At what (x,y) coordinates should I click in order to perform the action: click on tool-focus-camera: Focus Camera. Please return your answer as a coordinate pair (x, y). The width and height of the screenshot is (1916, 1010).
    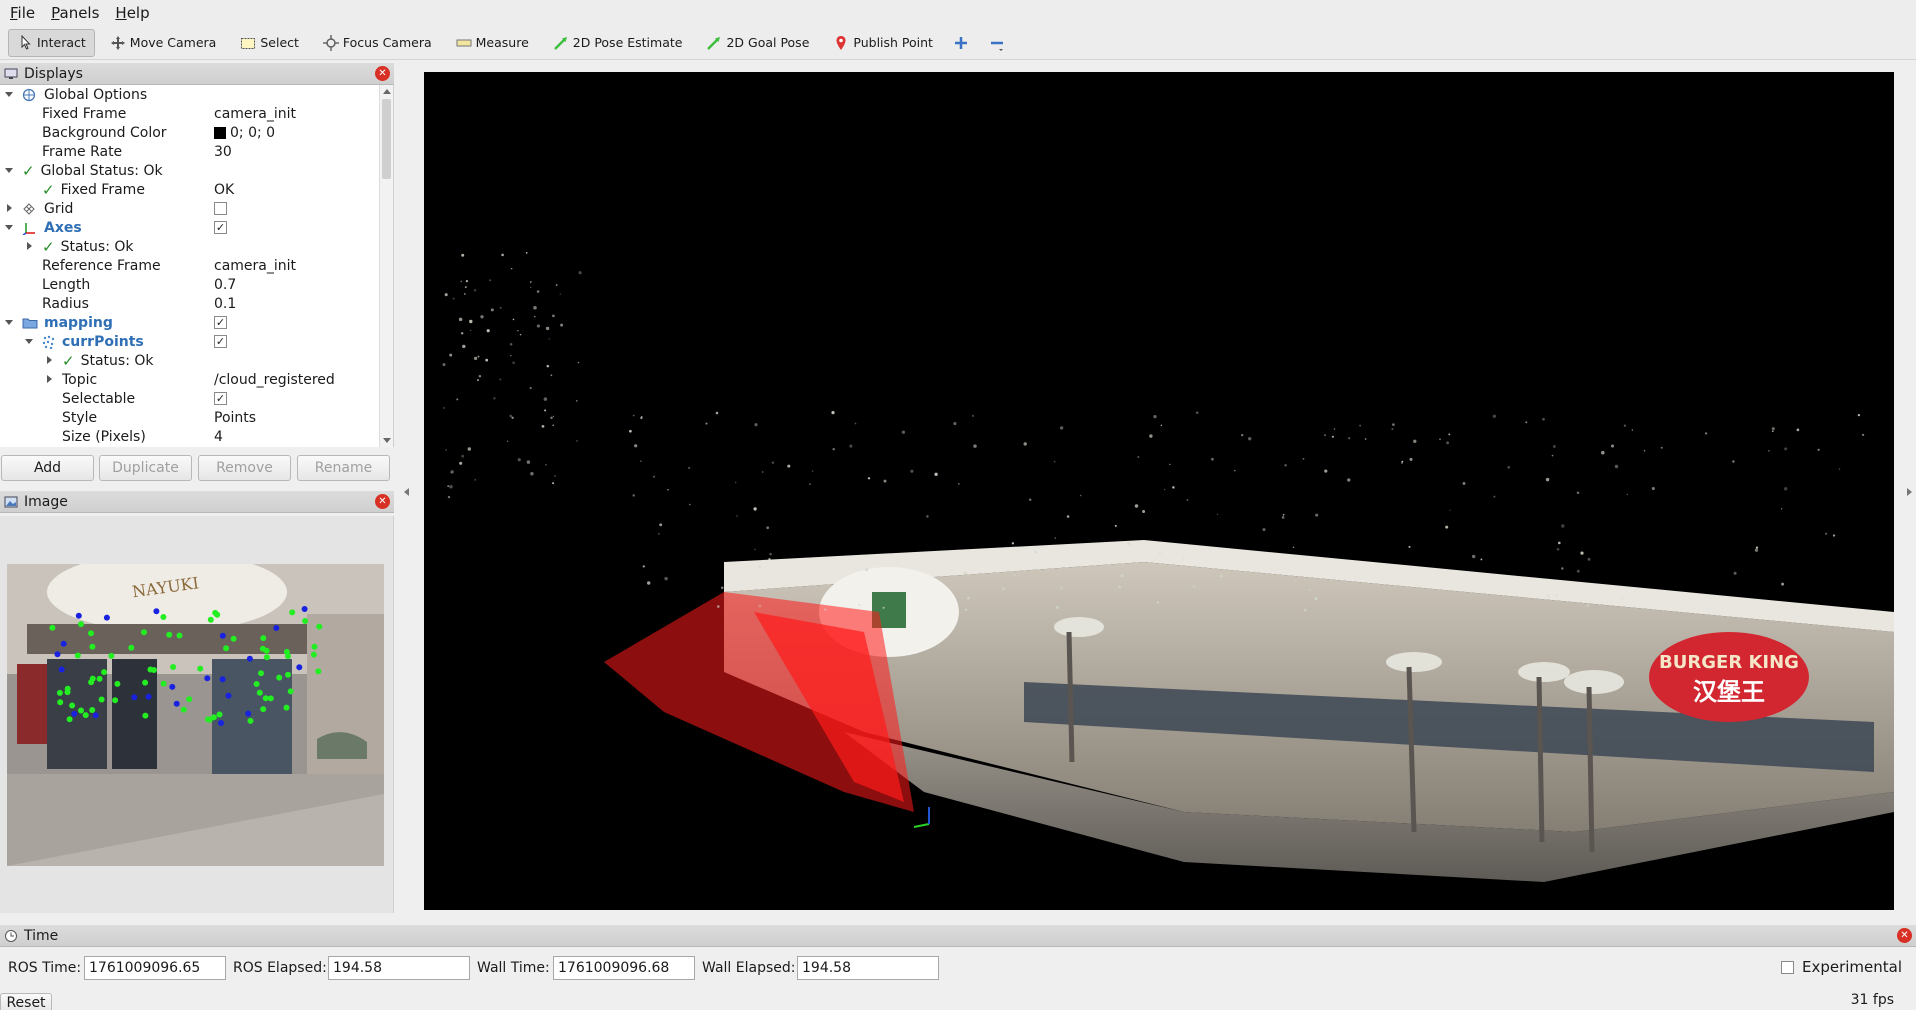
    Looking at the image, I should click on (377, 43).